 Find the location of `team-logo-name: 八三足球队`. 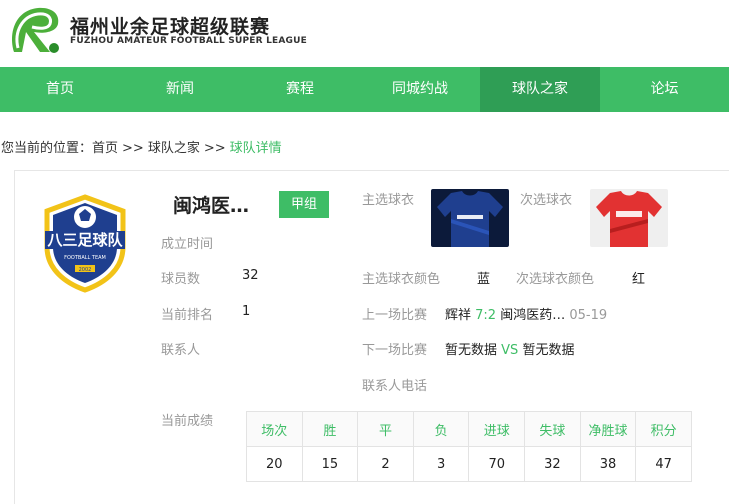

team-logo-name: 八三足球队 is located at coordinates (84, 240).